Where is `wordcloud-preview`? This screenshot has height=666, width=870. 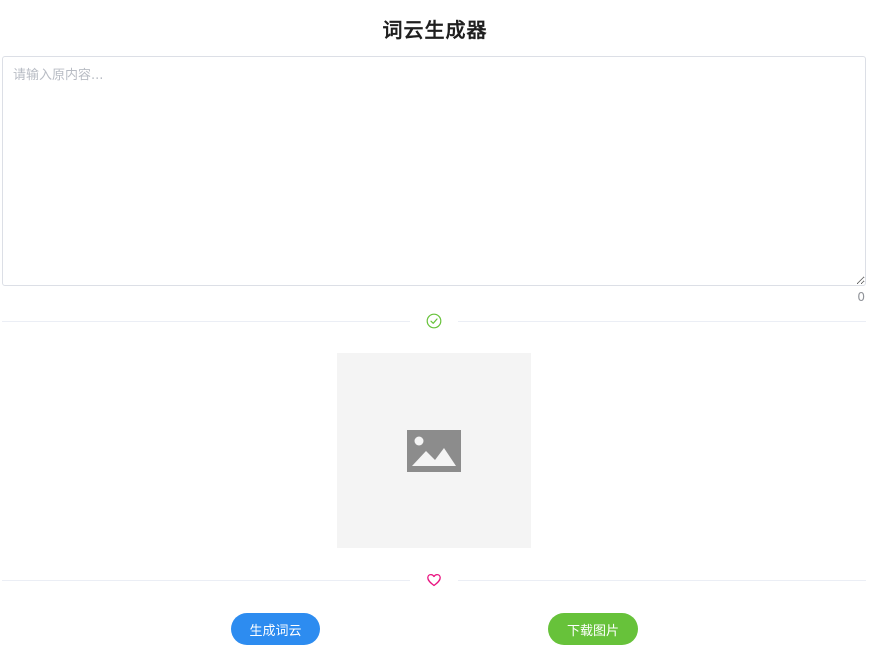 wordcloud-preview is located at coordinates (434, 450).